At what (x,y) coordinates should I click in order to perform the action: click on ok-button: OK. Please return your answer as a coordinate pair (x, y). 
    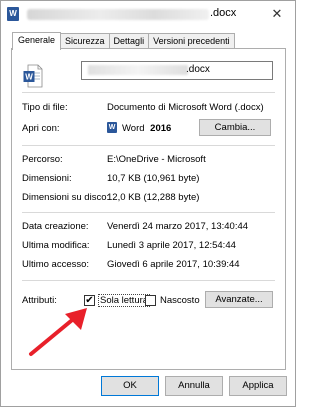
    Looking at the image, I should click on (130, 386).